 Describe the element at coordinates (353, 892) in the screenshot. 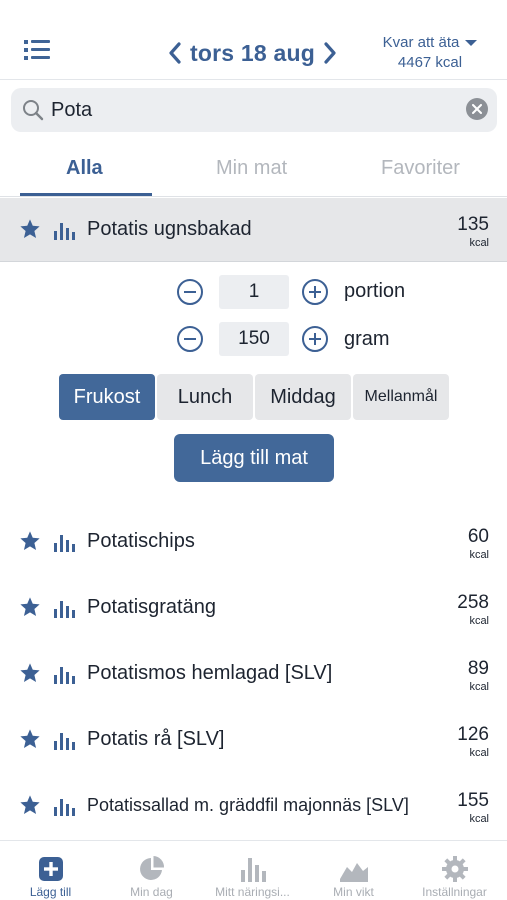

I see `nav-label: Min vikt` at that location.